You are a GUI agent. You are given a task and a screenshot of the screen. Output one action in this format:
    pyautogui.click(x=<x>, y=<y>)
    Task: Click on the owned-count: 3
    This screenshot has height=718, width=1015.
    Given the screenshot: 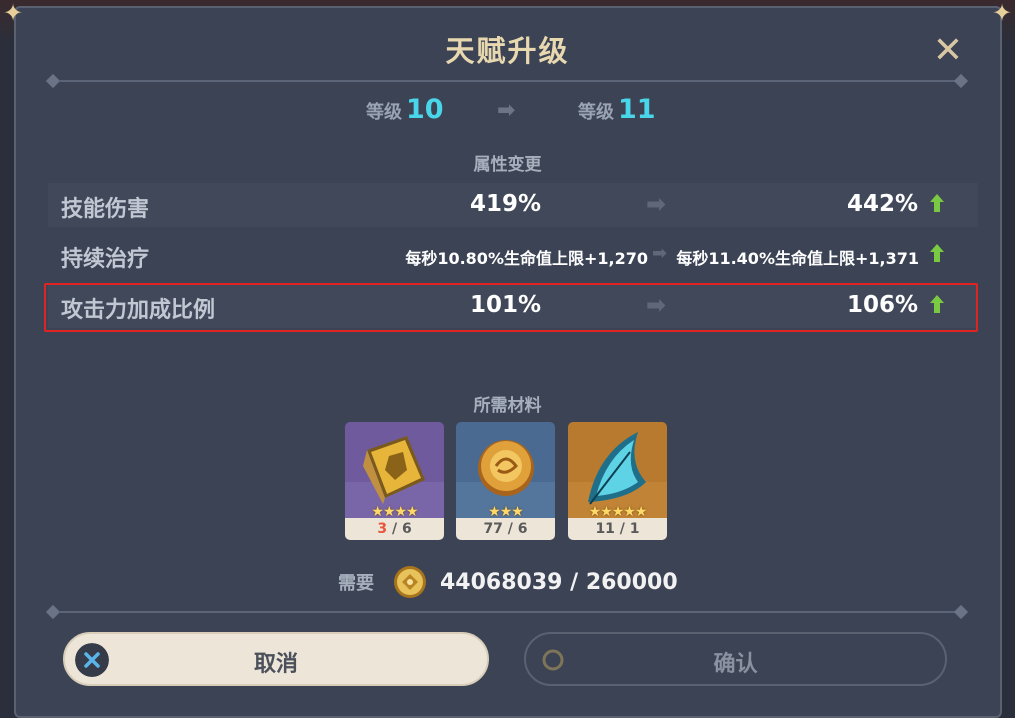 What is the action you would take?
    pyautogui.click(x=382, y=529)
    